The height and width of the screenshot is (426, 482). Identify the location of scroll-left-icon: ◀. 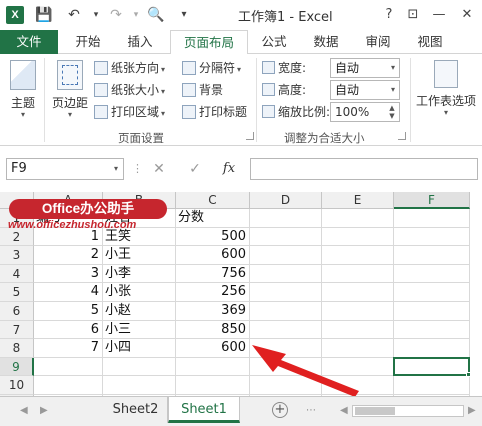
(344, 410).